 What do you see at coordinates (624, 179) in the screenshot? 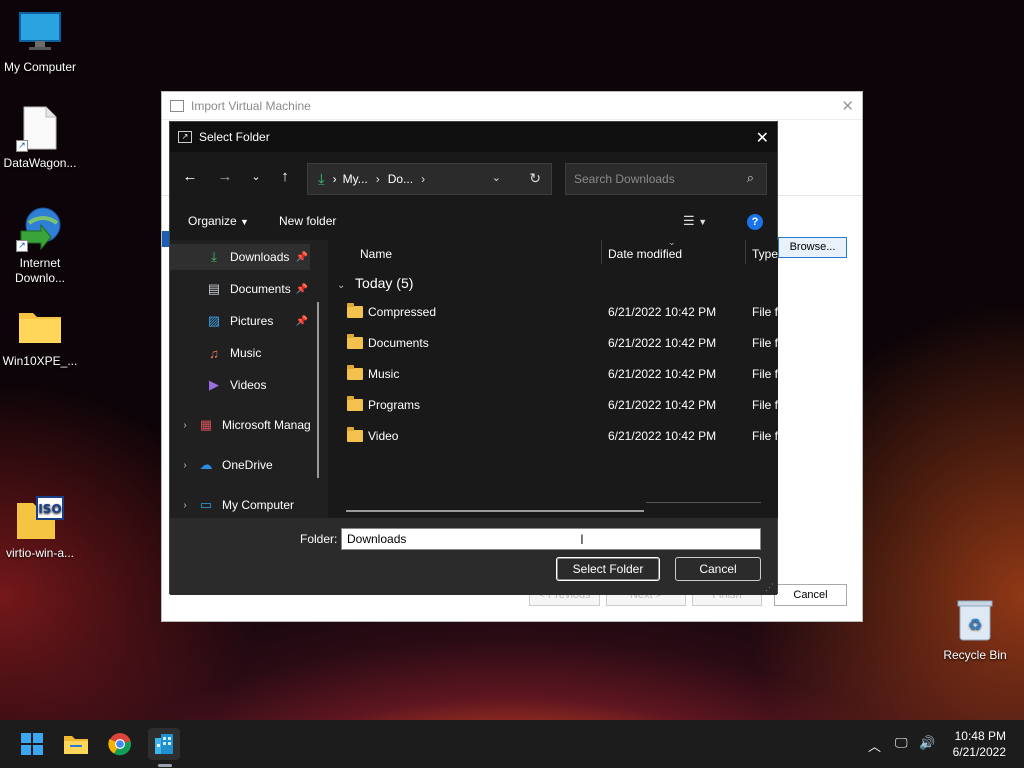
I see `search-placeholder: Search Downloads` at bounding box center [624, 179].